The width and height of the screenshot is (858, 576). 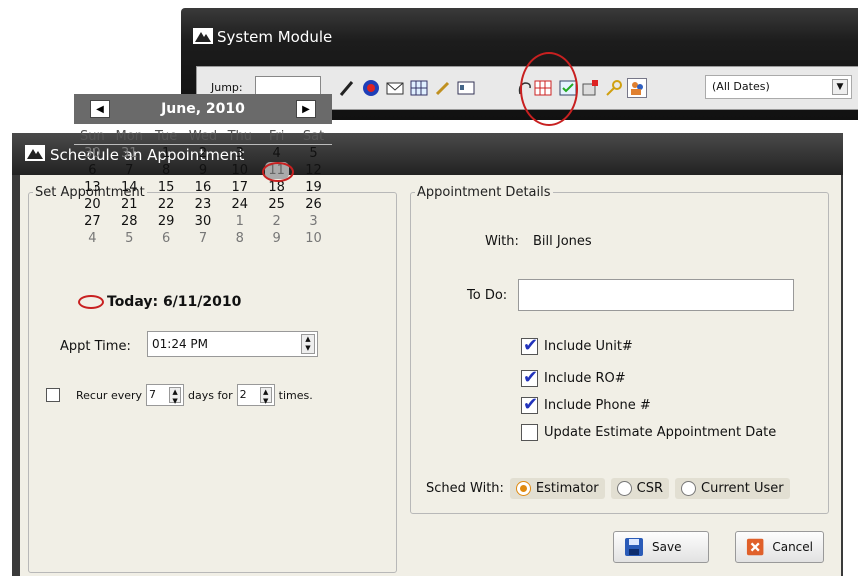 What do you see at coordinates (92, 221) in the screenshot?
I see `calendar-day: 27` at bounding box center [92, 221].